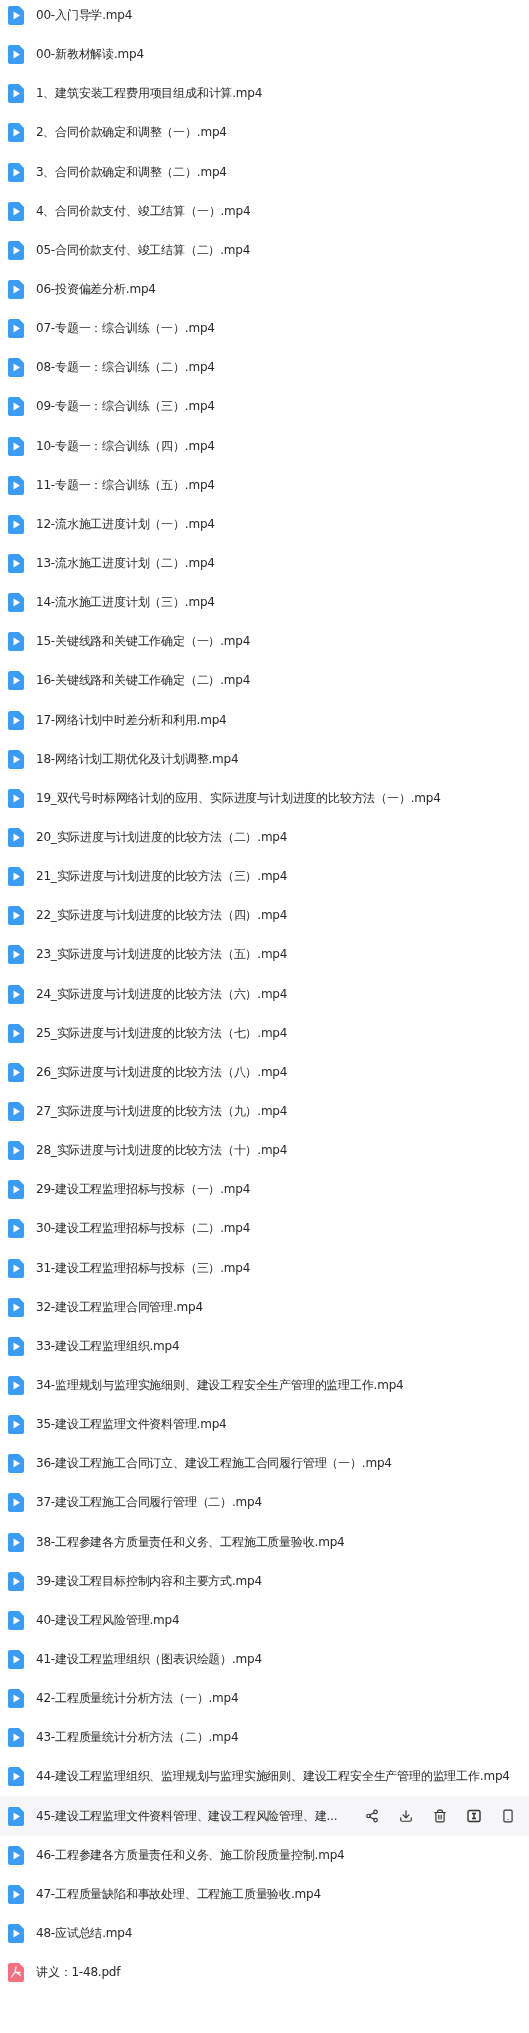  What do you see at coordinates (84, 16) in the screenshot?
I see `file-name: 00-入门导学.mp4` at bounding box center [84, 16].